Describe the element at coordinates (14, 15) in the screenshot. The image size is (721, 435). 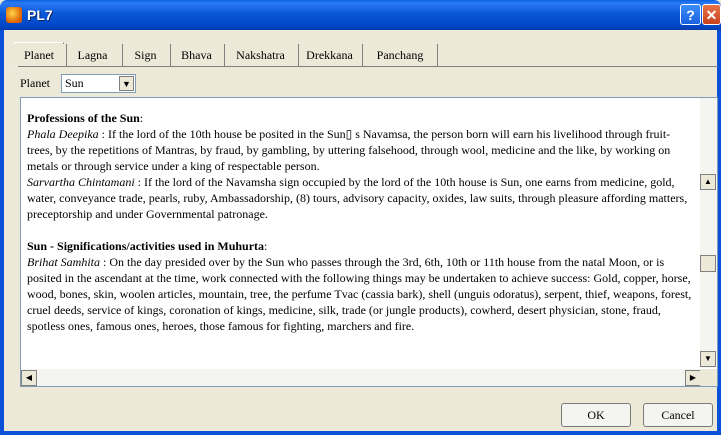
I see `app-icon` at that location.